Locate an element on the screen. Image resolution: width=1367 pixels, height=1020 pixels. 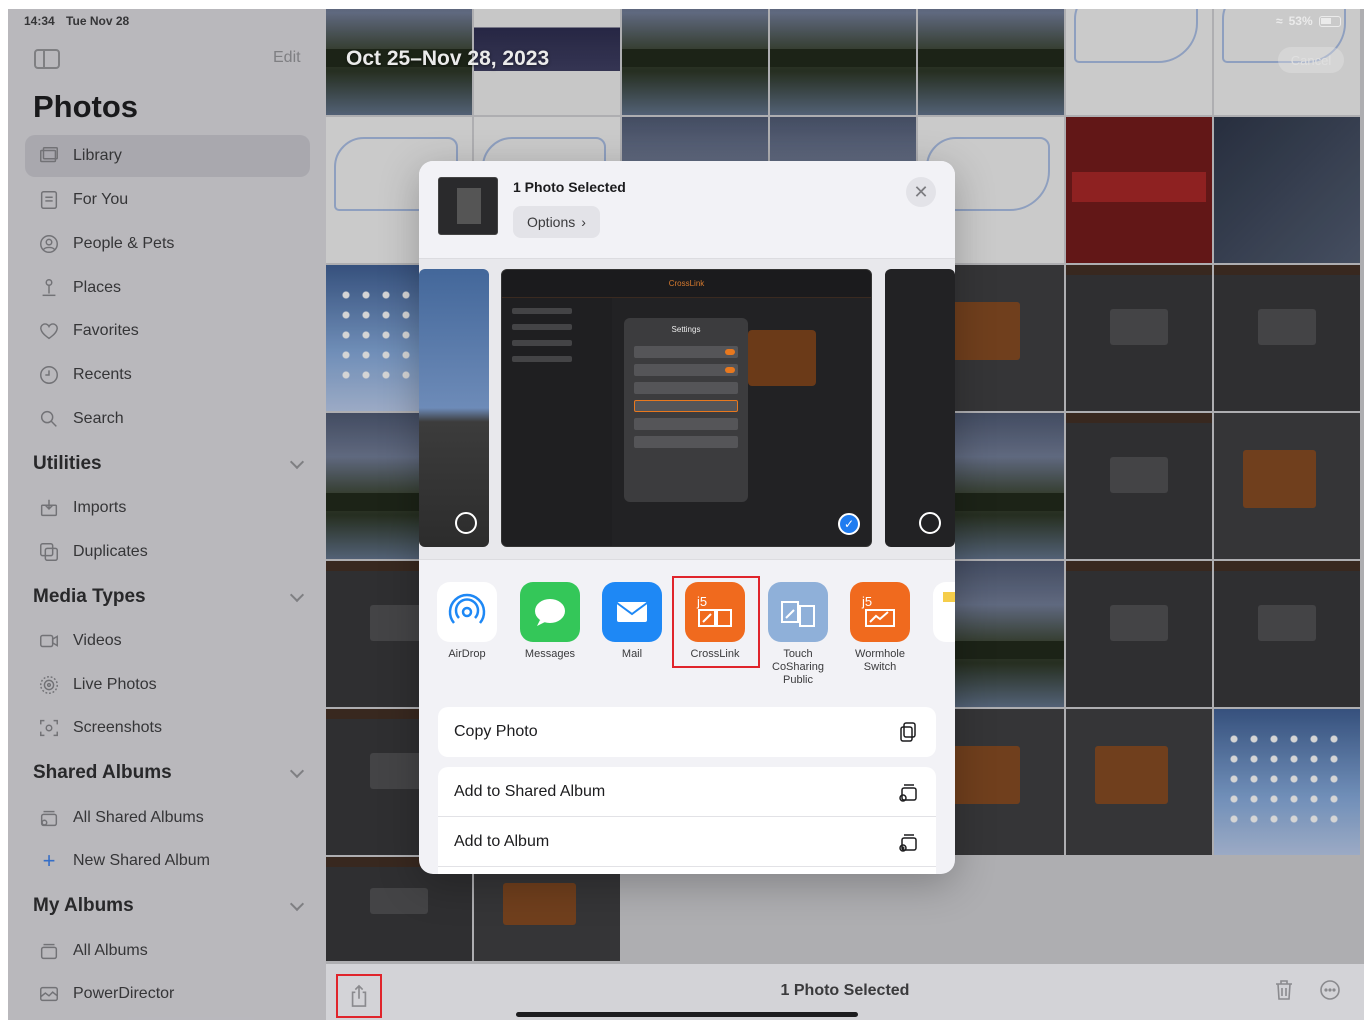
live-photo-icon is located at coordinates (49, 685).